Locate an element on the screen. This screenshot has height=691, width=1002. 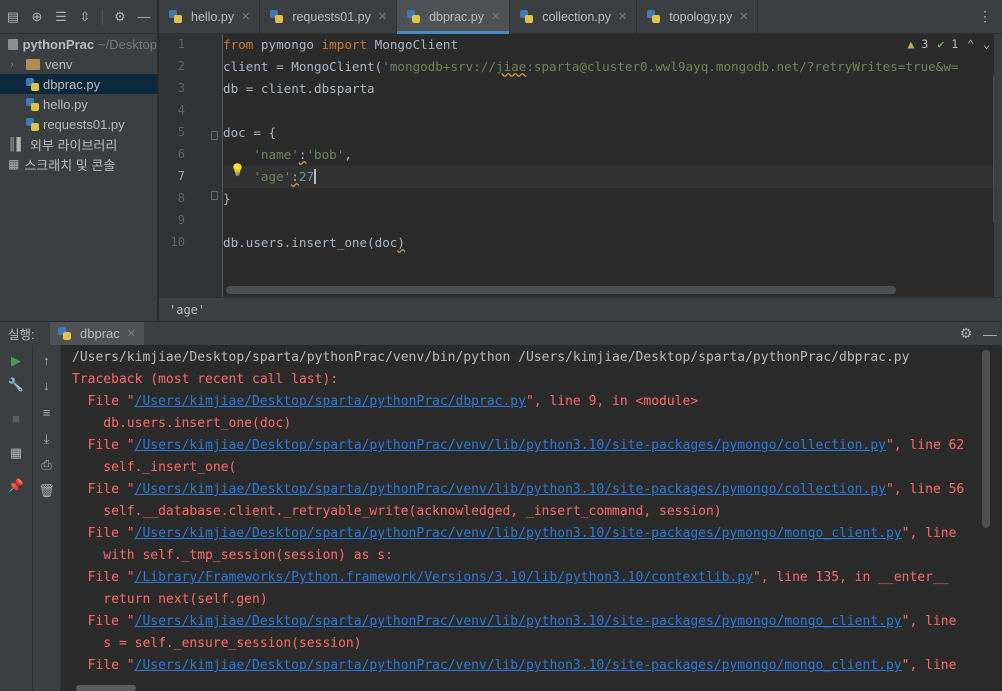
weak-warning-count: ✔ 1 is located at coordinates (947, 44).